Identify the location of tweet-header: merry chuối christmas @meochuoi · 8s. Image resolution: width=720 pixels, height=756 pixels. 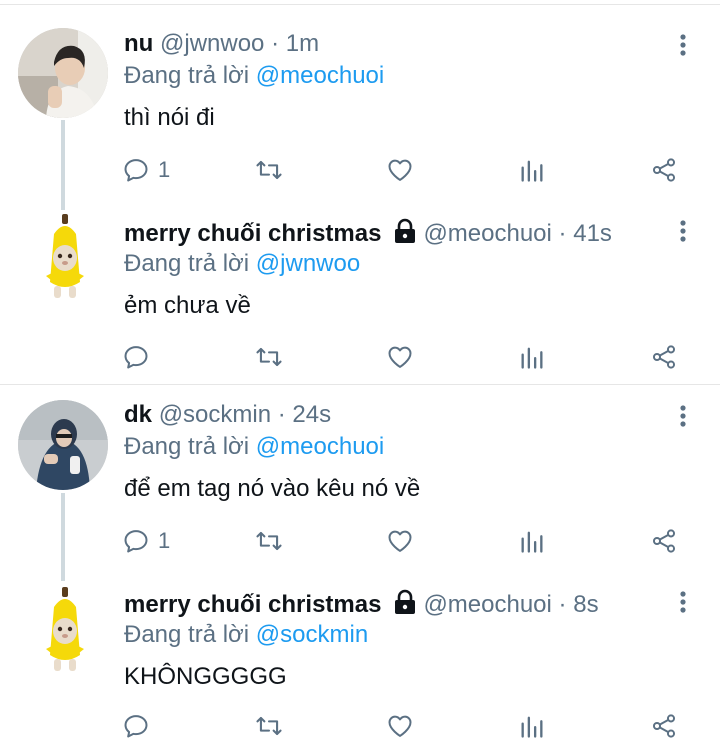
(361, 605).